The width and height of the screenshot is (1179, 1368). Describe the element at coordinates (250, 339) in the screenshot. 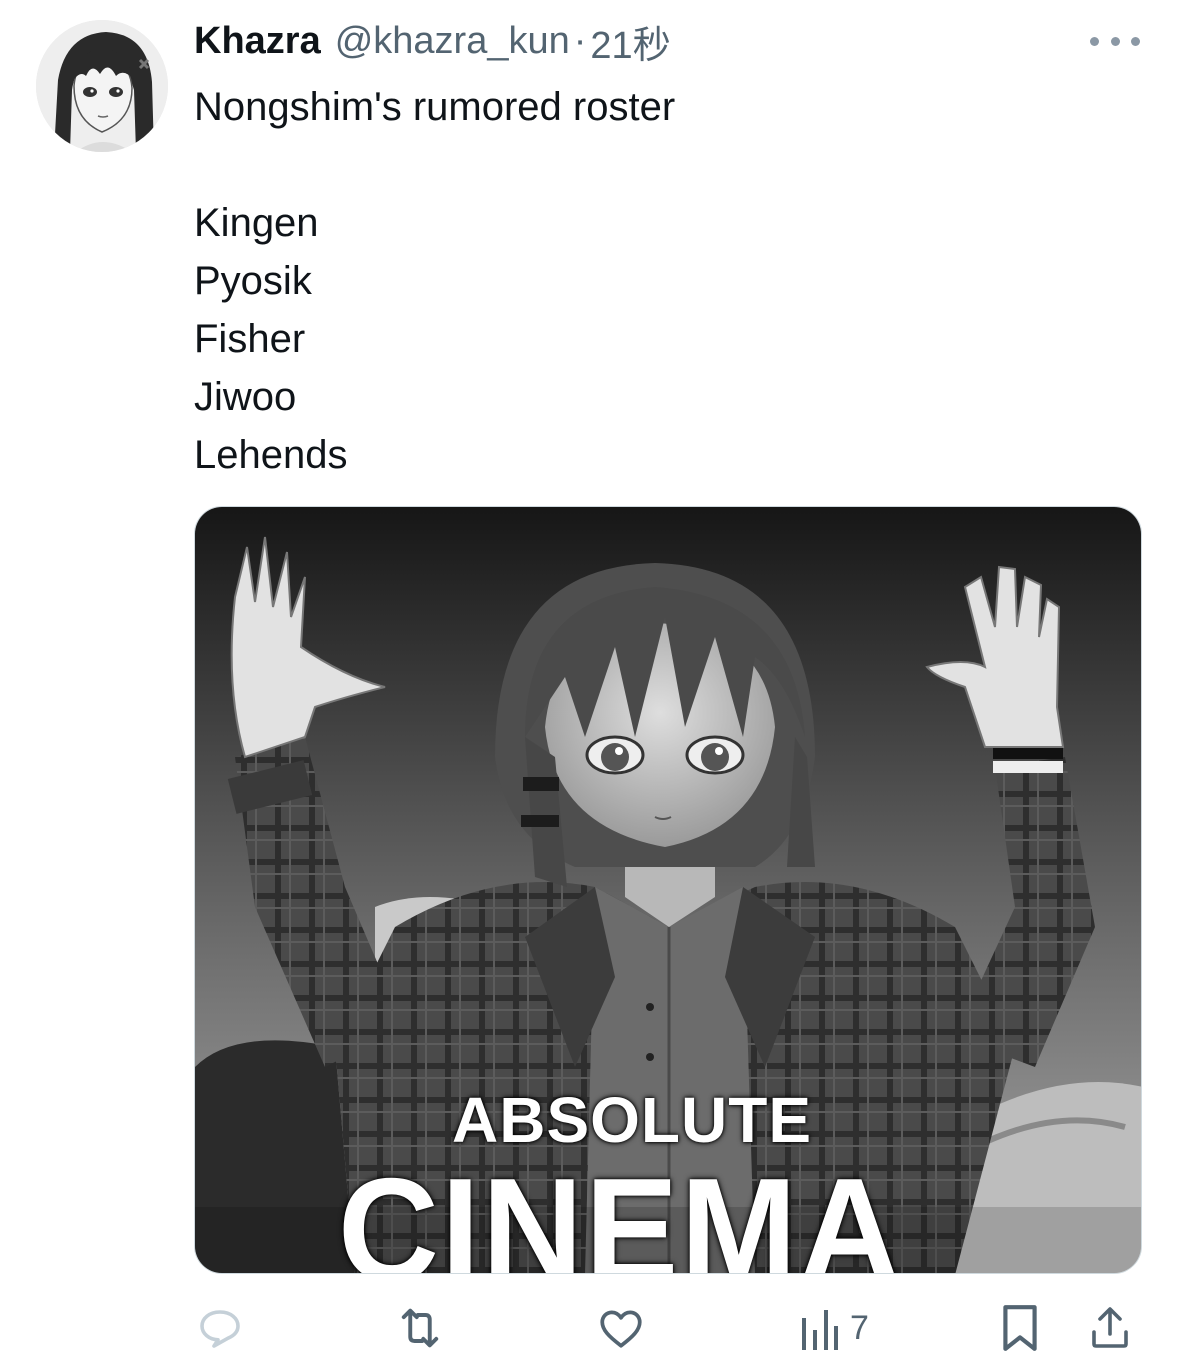

I see `tweet-line: Fisher` at that location.